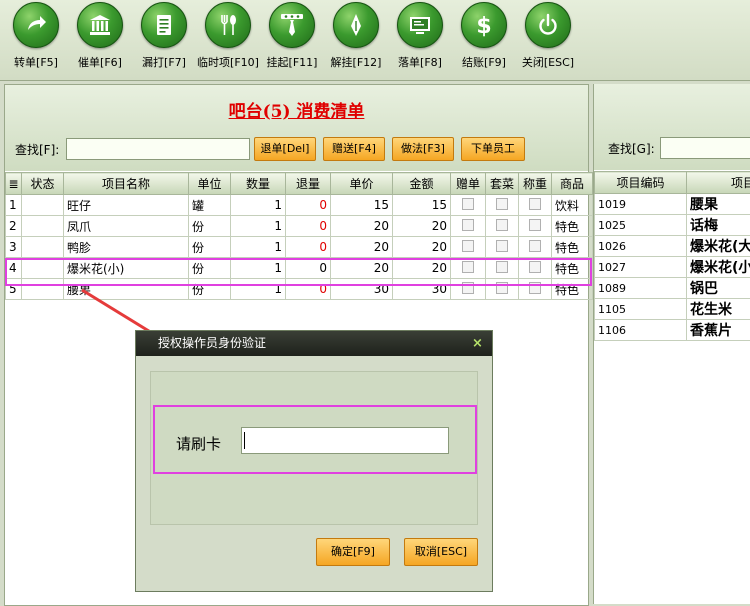  What do you see at coordinates (14, 226) in the screenshot?
I see `row-number: 2` at bounding box center [14, 226].